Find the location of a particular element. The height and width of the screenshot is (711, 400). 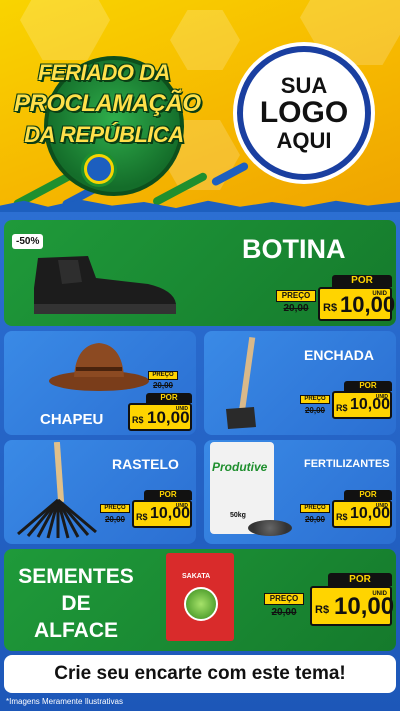

discount-badge: -50% is located at coordinates (28, 241).